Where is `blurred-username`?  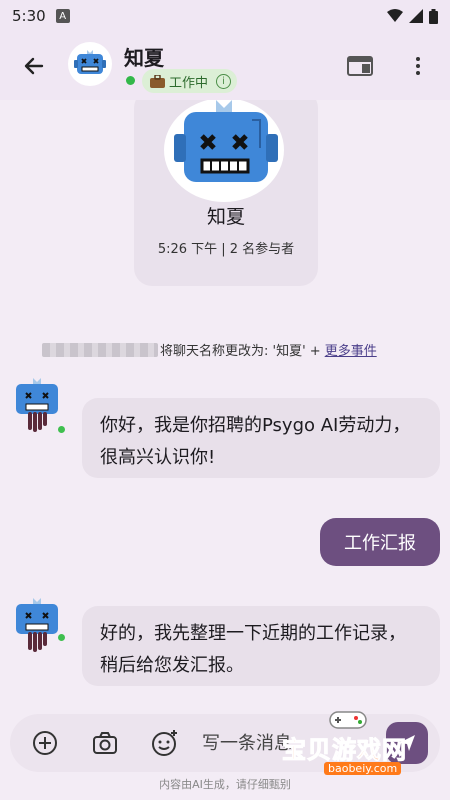 blurred-username is located at coordinates (100, 349).